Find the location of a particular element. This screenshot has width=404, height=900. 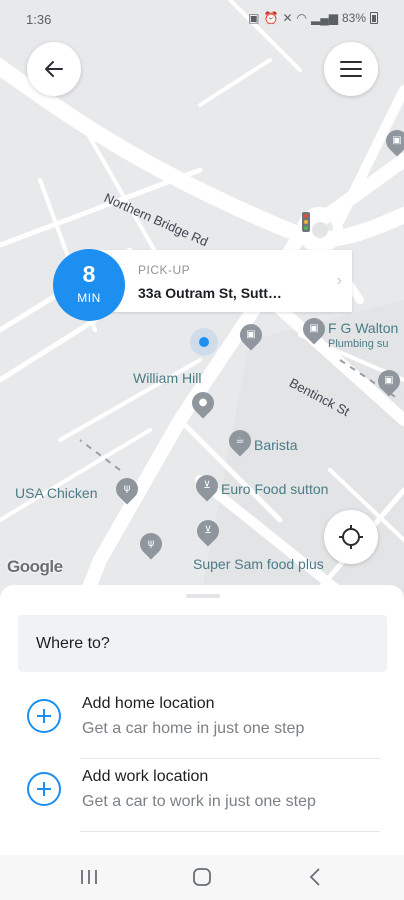

back-nav-icon is located at coordinates (315, 877).